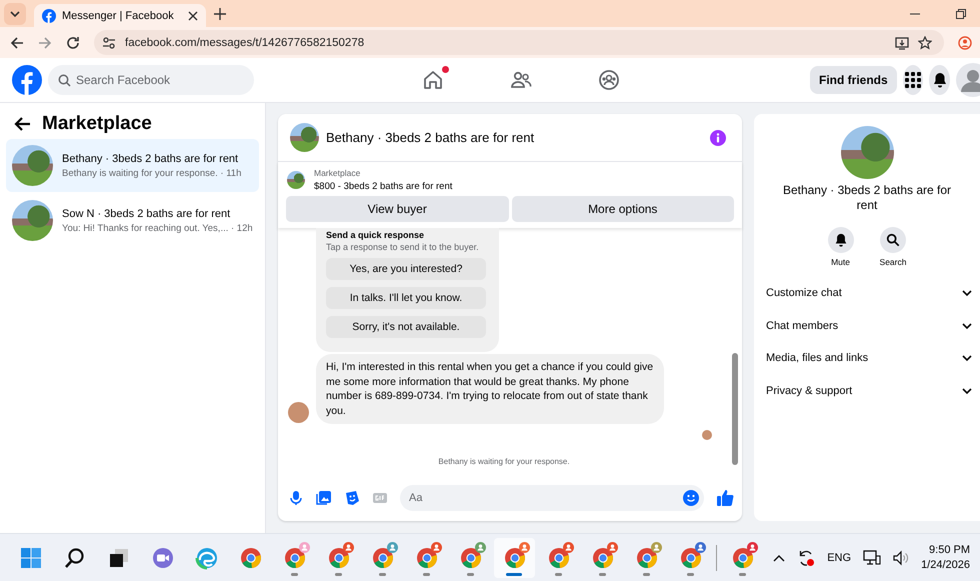 This screenshot has height=581, width=980. I want to click on quick-response-button: Sorry, it's not available., so click(406, 327).